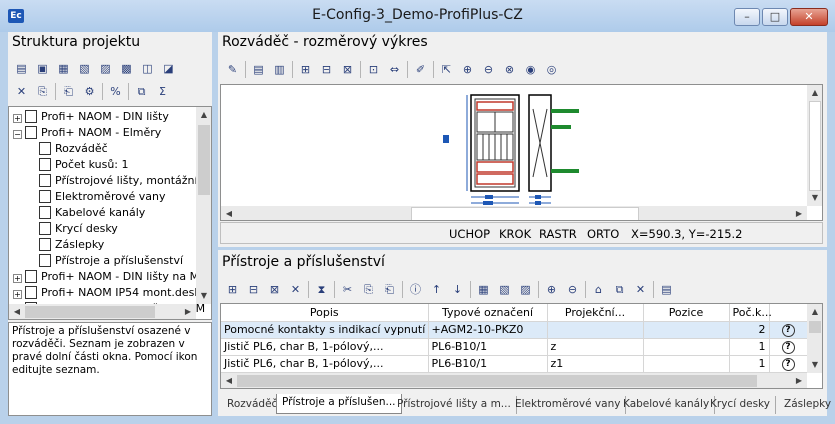  Describe the element at coordinates (69, 245) in the screenshot. I see `tree-item: Záslepky` at that location.